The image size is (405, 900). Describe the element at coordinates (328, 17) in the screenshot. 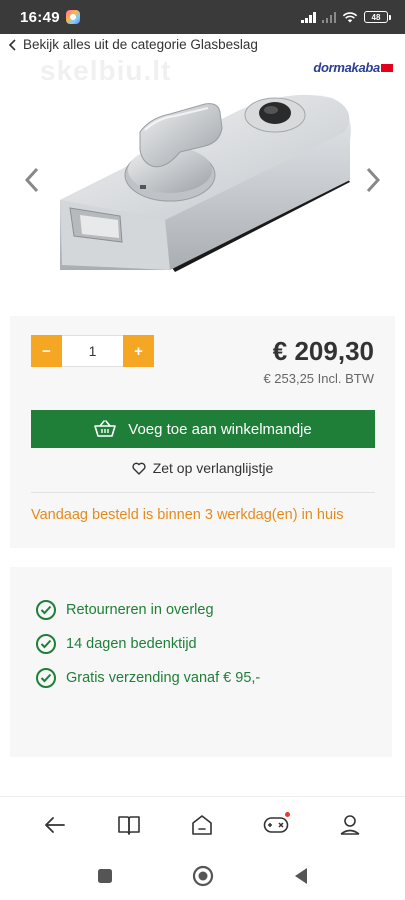

I see `signal-secondary-icon` at that location.